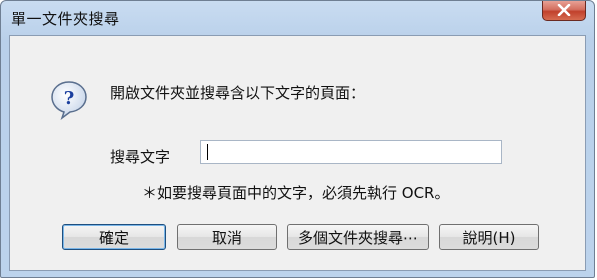  I want to click on title-bar: 單一文件夾搜尋, so click(297, 18).